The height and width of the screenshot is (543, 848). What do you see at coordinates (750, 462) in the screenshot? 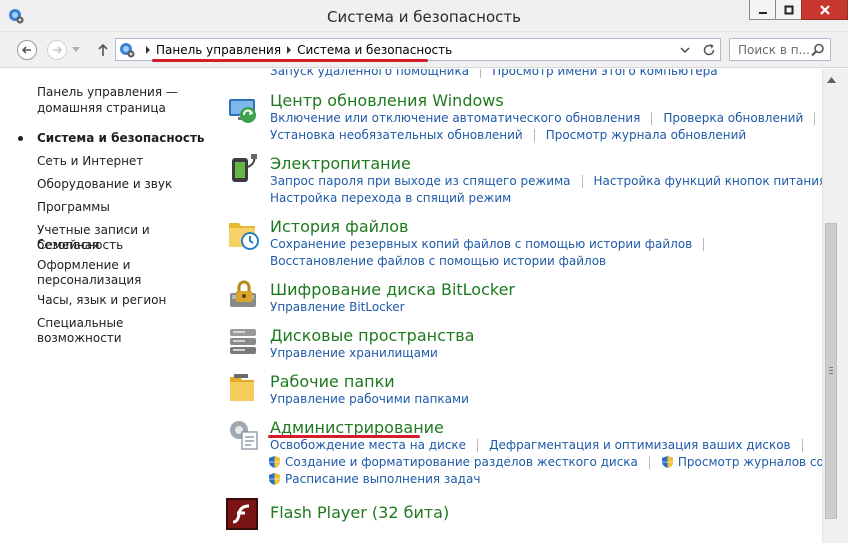
I see `link-event-logs: Просмотр журналов событий` at bounding box center [750, 462].